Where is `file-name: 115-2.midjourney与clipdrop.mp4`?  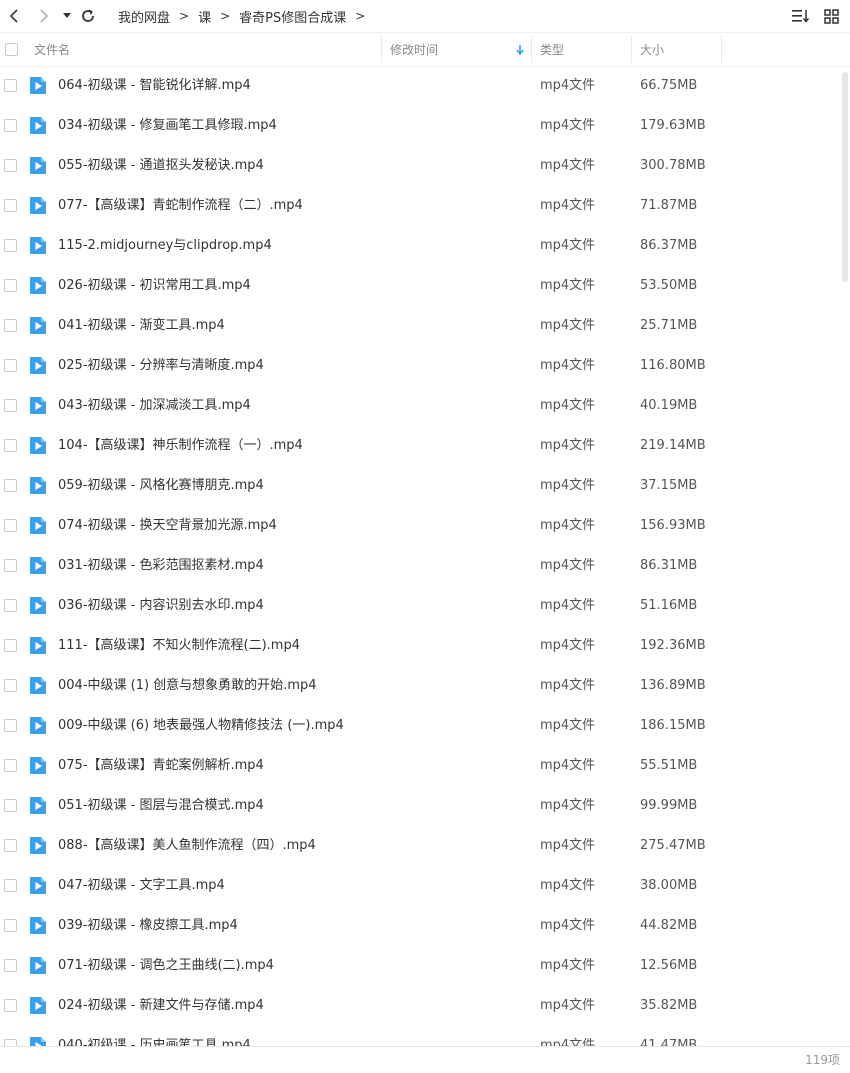
file-name: 115-2.midjourney与clipdrop.mp4 is located at coordinates (165, 246).